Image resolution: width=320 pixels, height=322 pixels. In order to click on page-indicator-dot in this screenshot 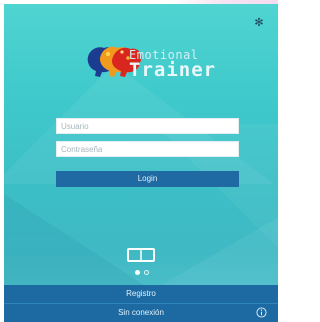, I will do `click(146, 272)`.